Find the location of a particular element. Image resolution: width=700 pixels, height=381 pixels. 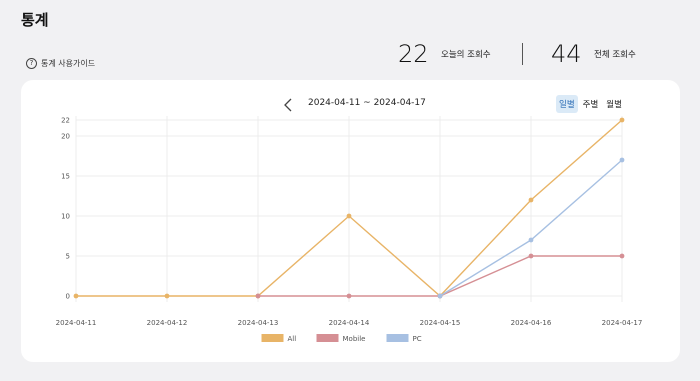

x-tick-label: 2024-04-17 is located at coordinates (622, 323).